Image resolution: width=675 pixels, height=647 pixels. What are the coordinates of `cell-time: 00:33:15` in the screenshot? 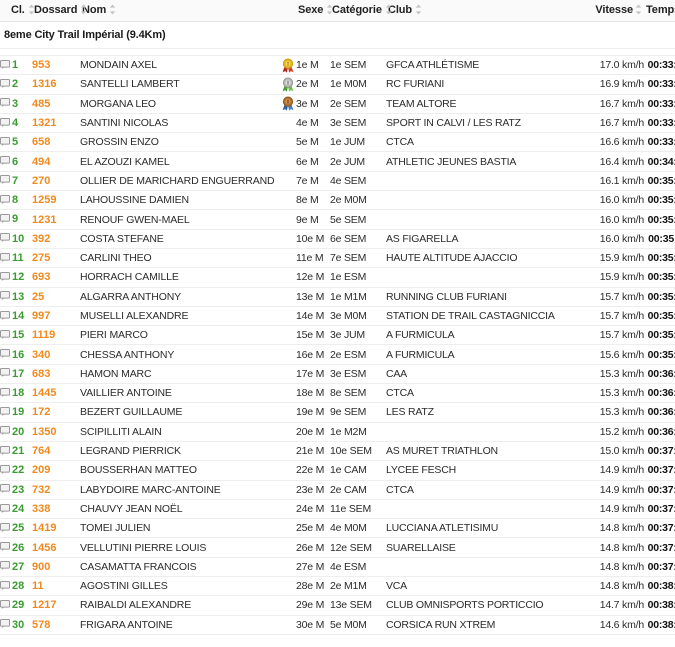 It's located at (659, 84).